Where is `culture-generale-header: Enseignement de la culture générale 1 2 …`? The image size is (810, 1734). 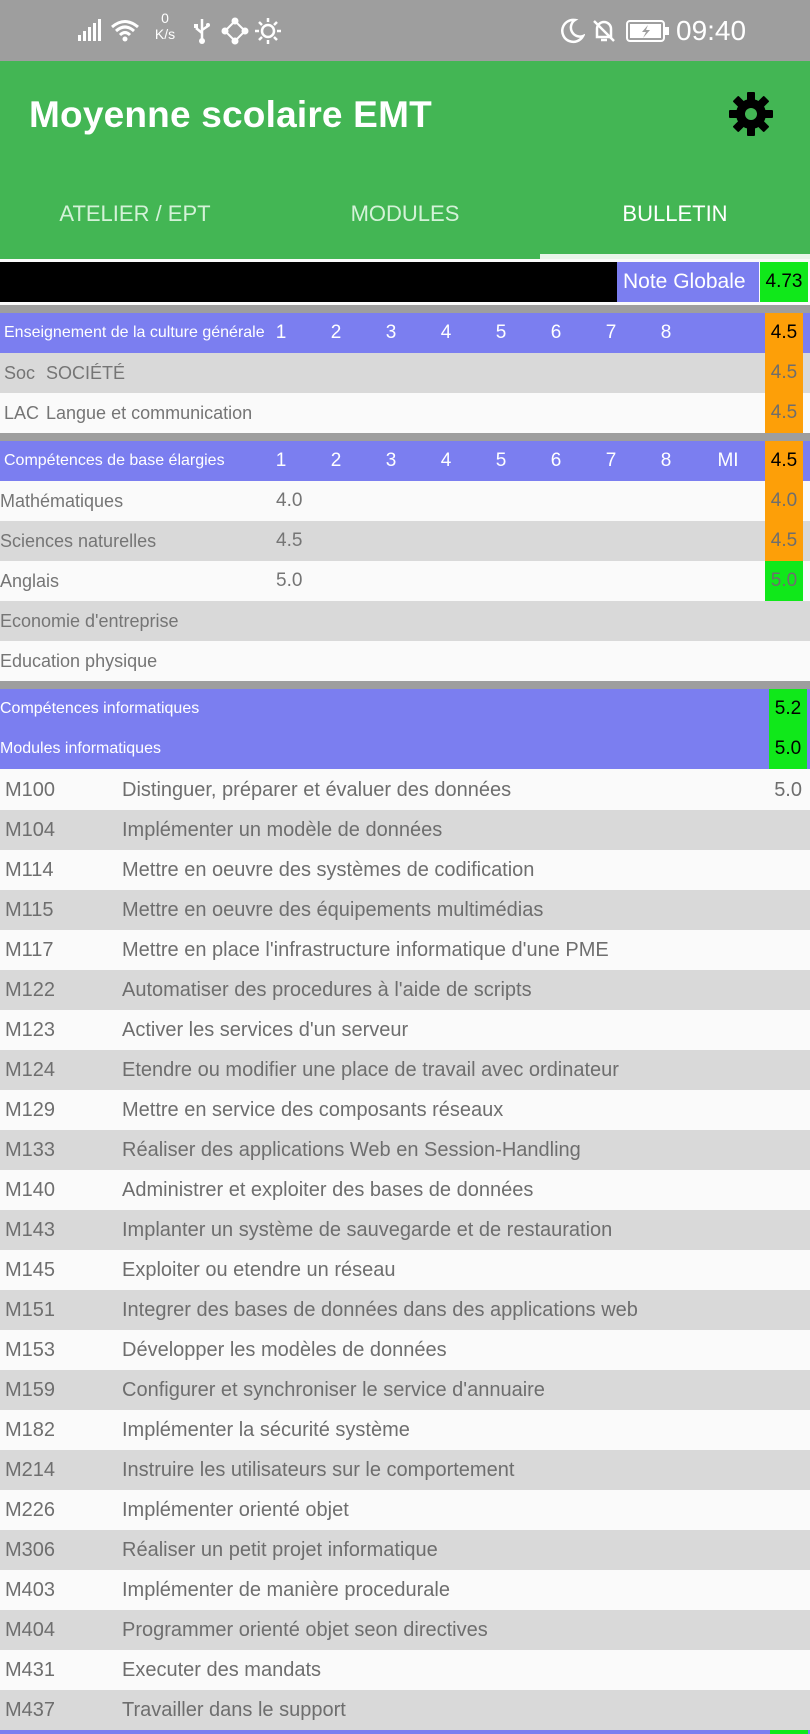
culture-generale-header: Enseignement de la culture générale 1 2 … is located at coordinates (405, 333).